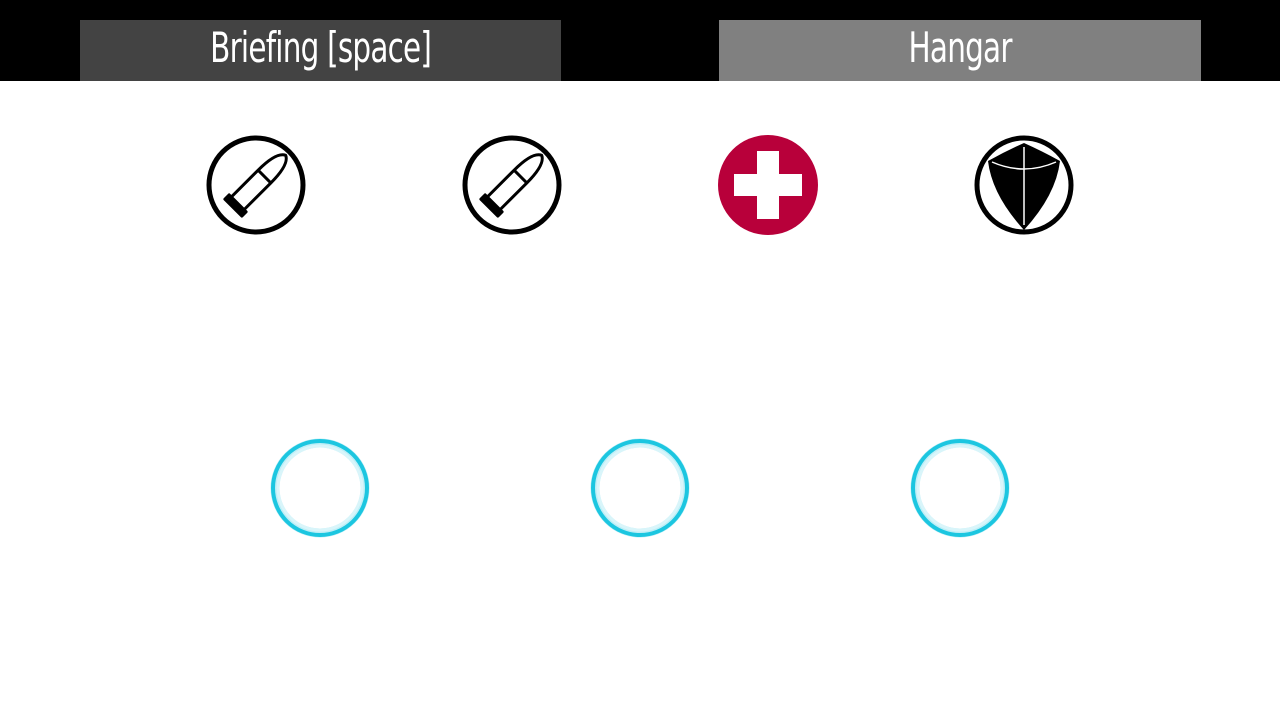  I want to click on medkit-cross-icon, so click(768, 185).